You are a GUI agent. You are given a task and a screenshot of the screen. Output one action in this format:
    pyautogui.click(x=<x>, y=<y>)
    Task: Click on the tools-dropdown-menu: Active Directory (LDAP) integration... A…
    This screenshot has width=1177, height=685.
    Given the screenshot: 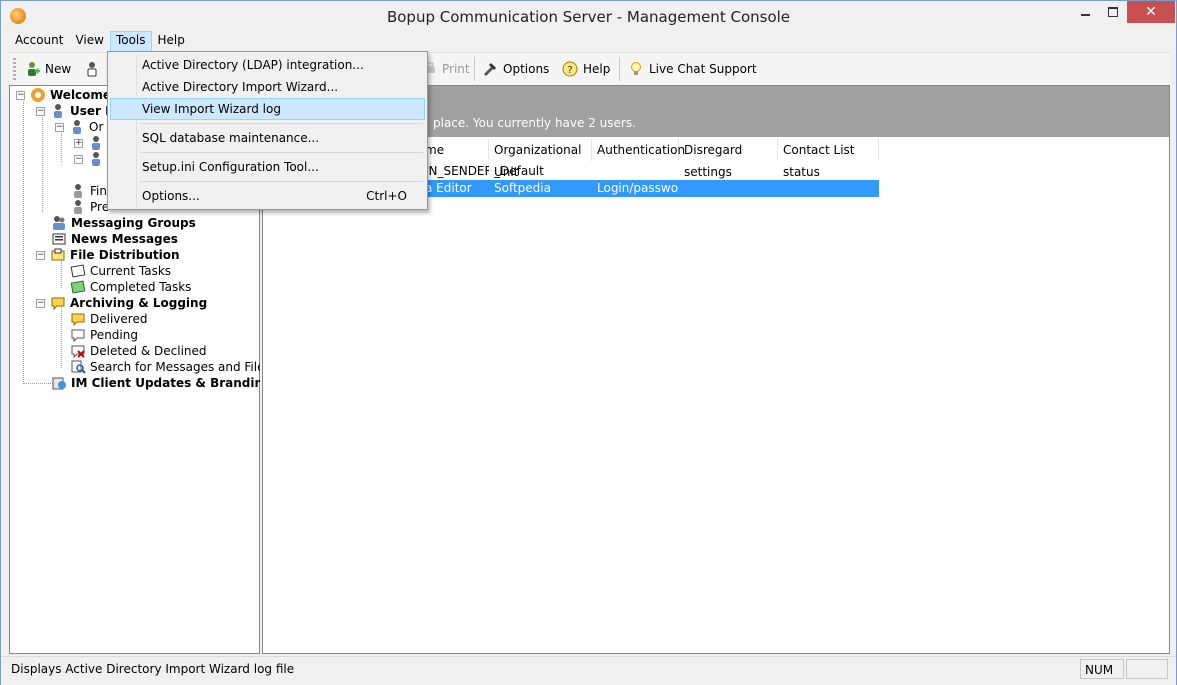 What is the action you would take?
    pyautogui.click(x=267, y=130)
    